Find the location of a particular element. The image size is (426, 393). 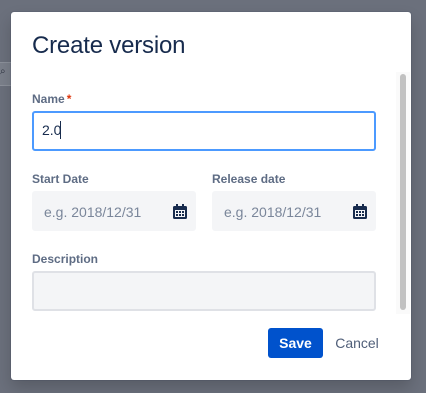

search-icon: ⌕ is located at coordinates (3, 71).